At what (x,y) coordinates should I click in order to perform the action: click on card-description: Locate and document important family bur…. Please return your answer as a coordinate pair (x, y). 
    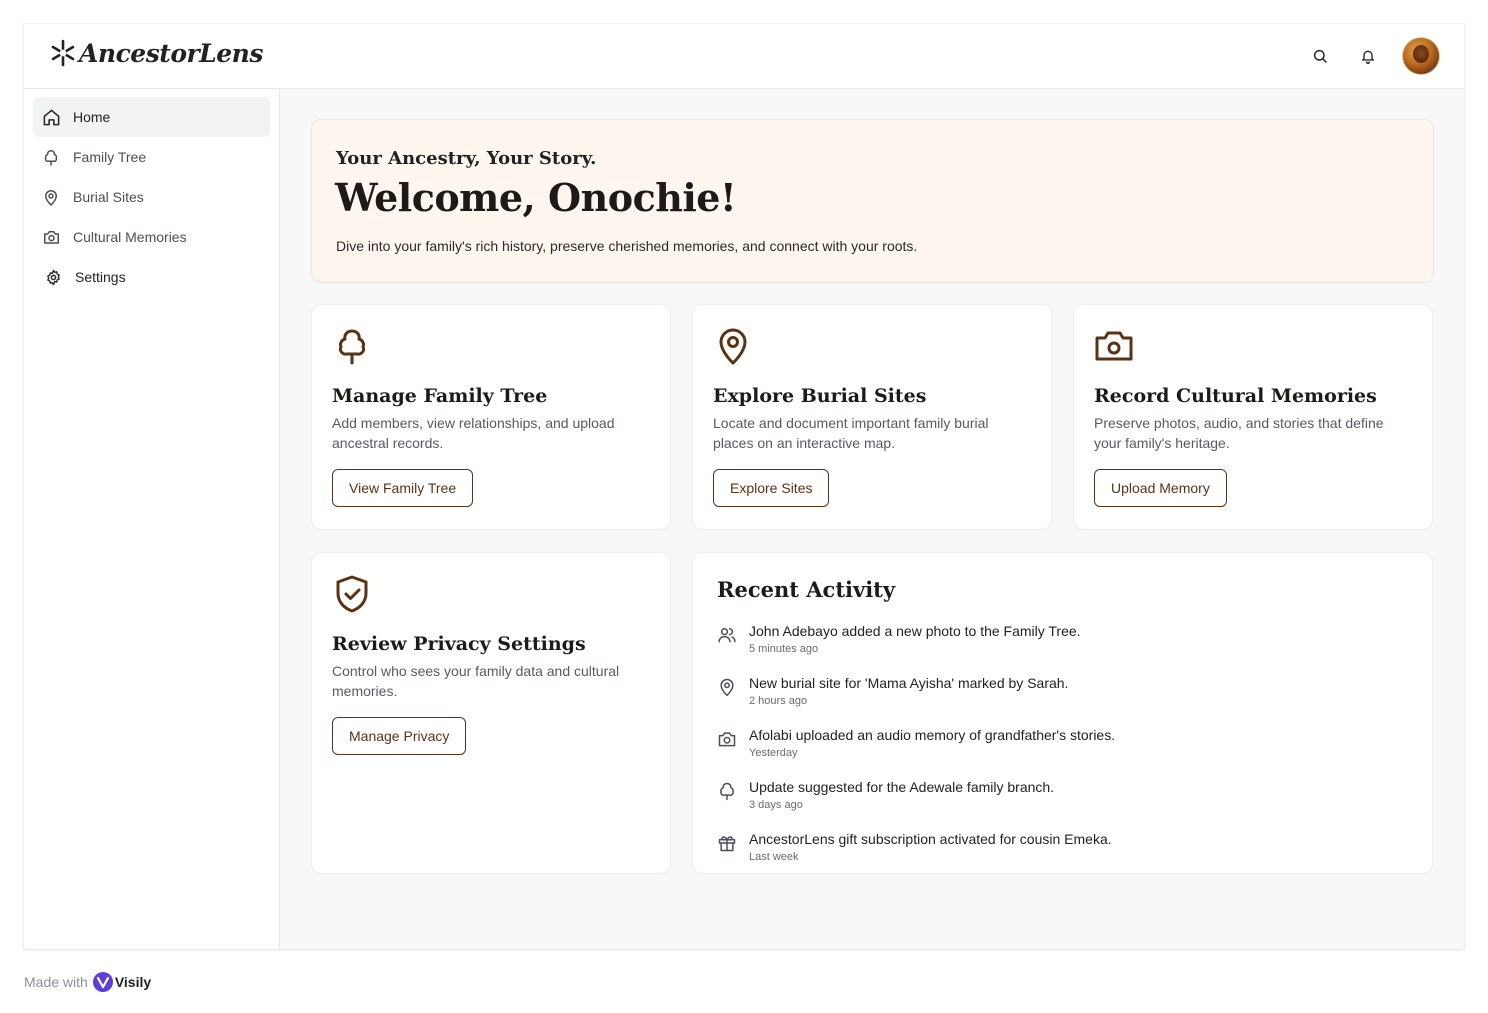
    Looking at the image, I should click on (851, 433).